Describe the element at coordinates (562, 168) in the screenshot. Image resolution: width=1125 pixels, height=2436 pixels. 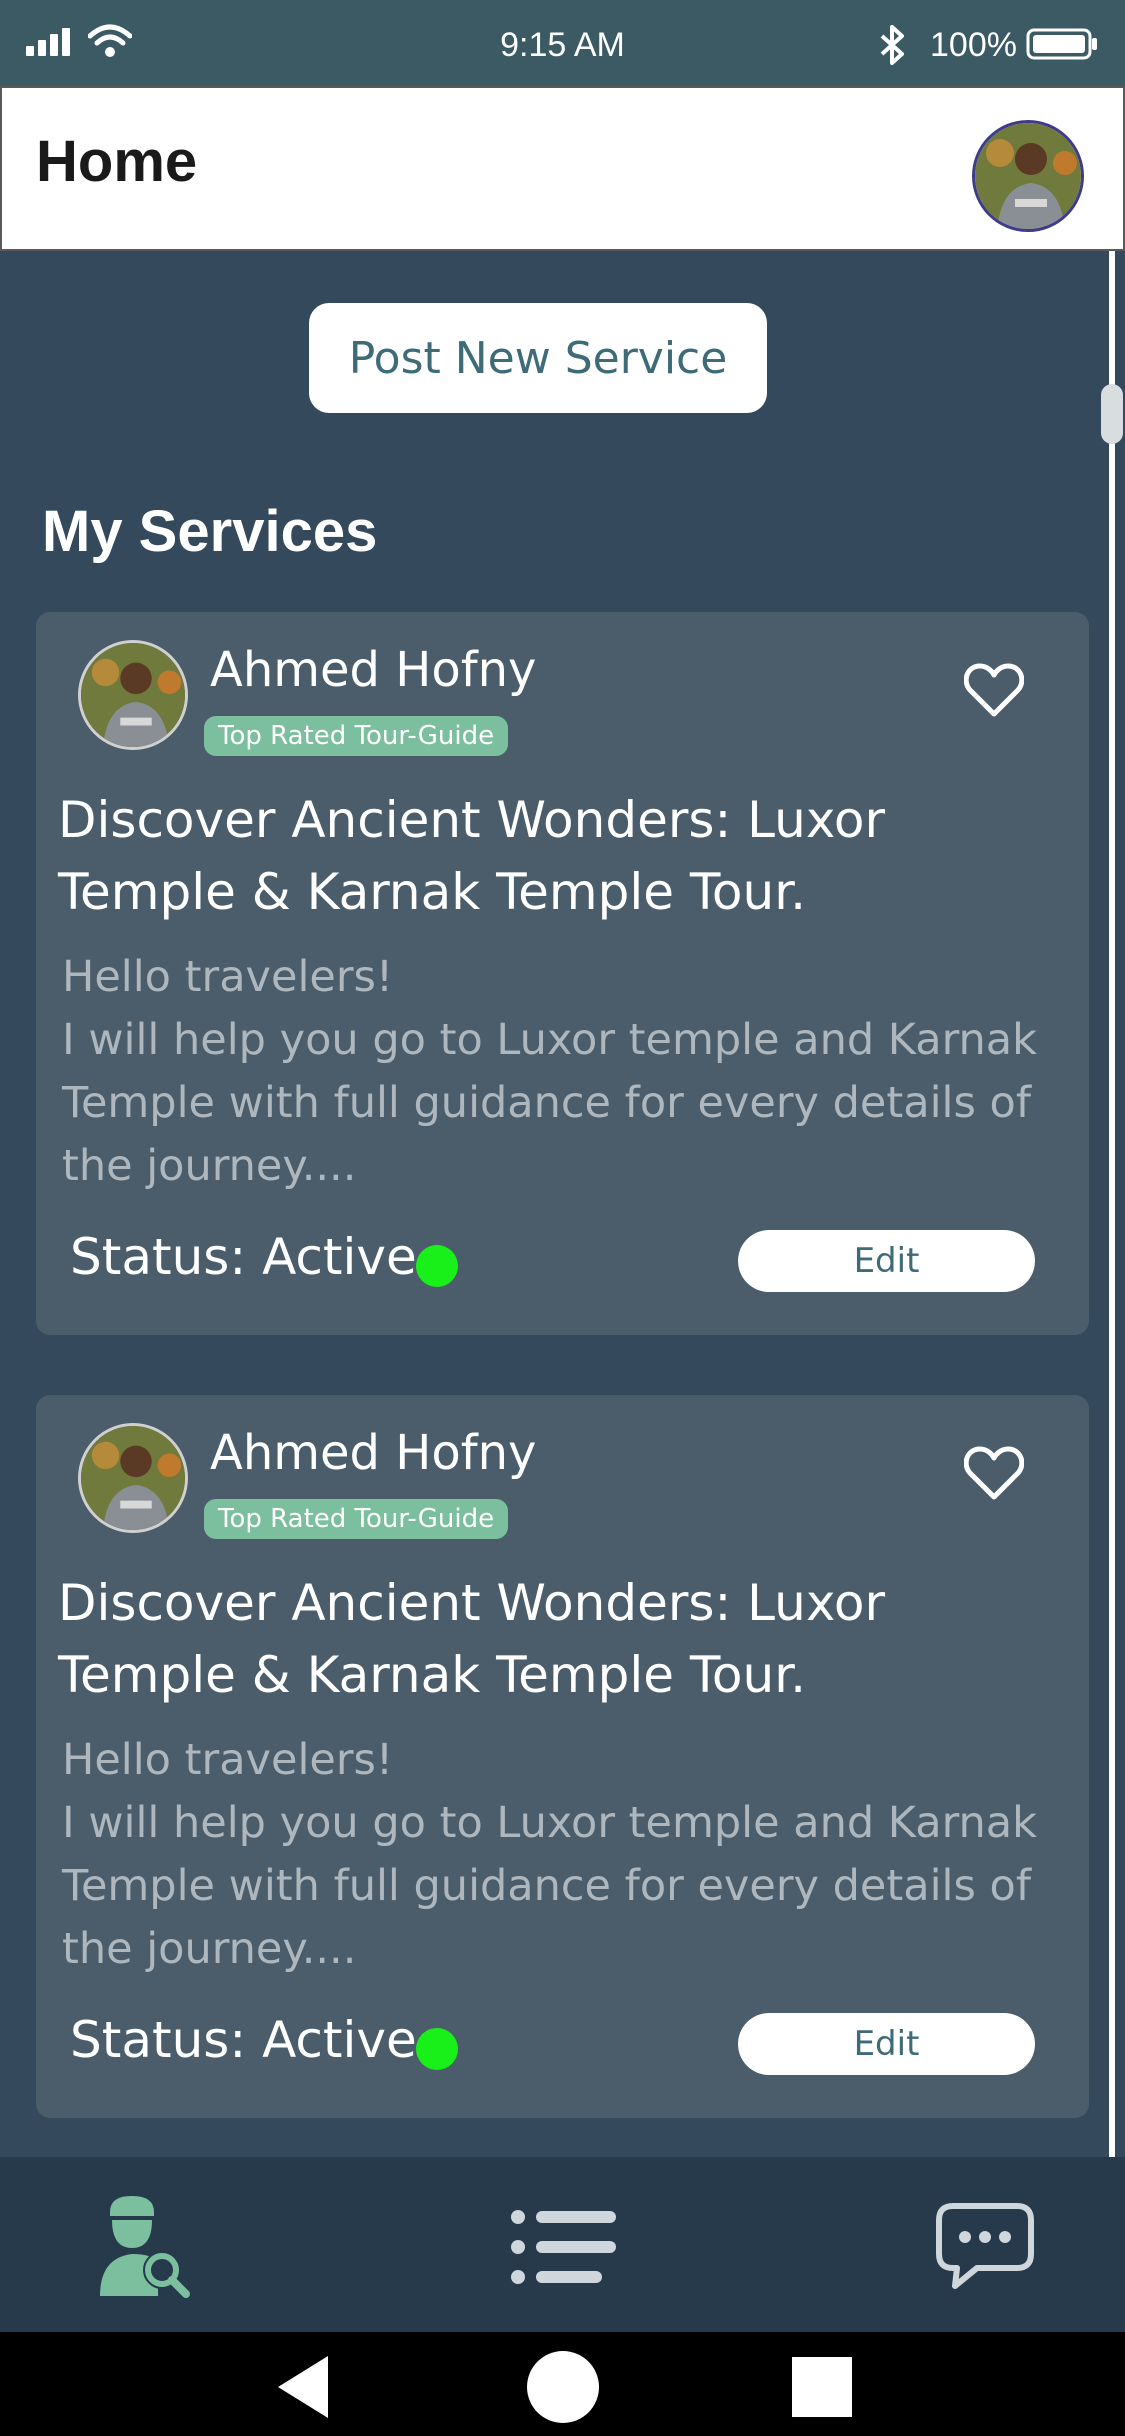
I see `app-header: Home` at that location.